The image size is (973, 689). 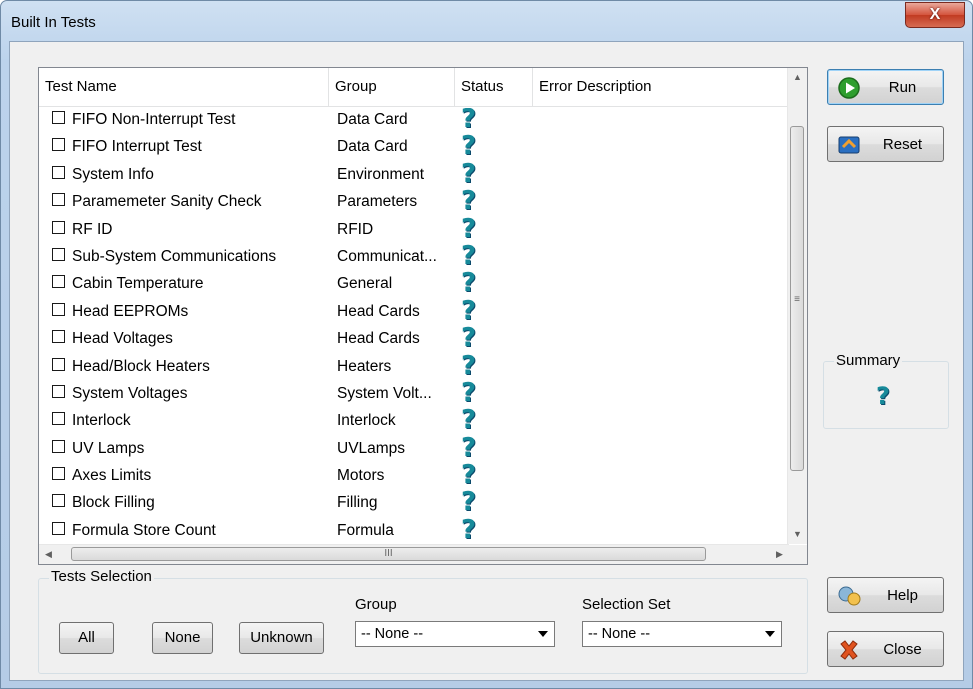 What do you see at coordinates (682, 634) in the screenshot?
I see `selection-set-dropdown: -- None --` at bounding box center [682, 634].